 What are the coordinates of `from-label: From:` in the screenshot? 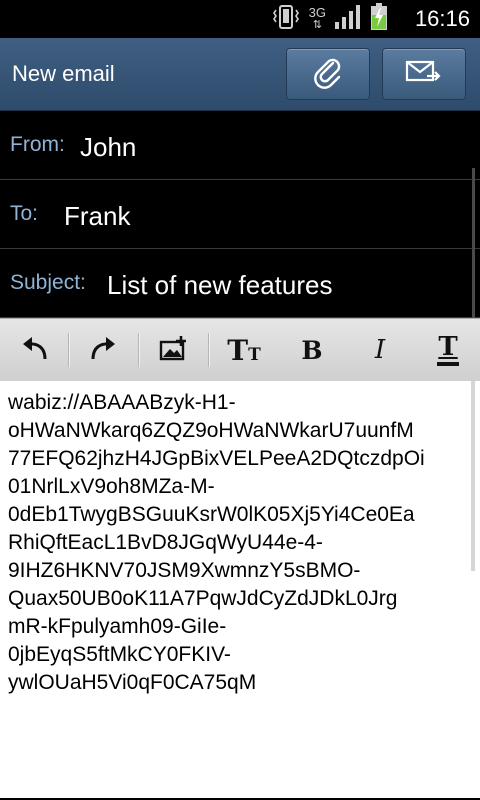 It's located at (37, 144).